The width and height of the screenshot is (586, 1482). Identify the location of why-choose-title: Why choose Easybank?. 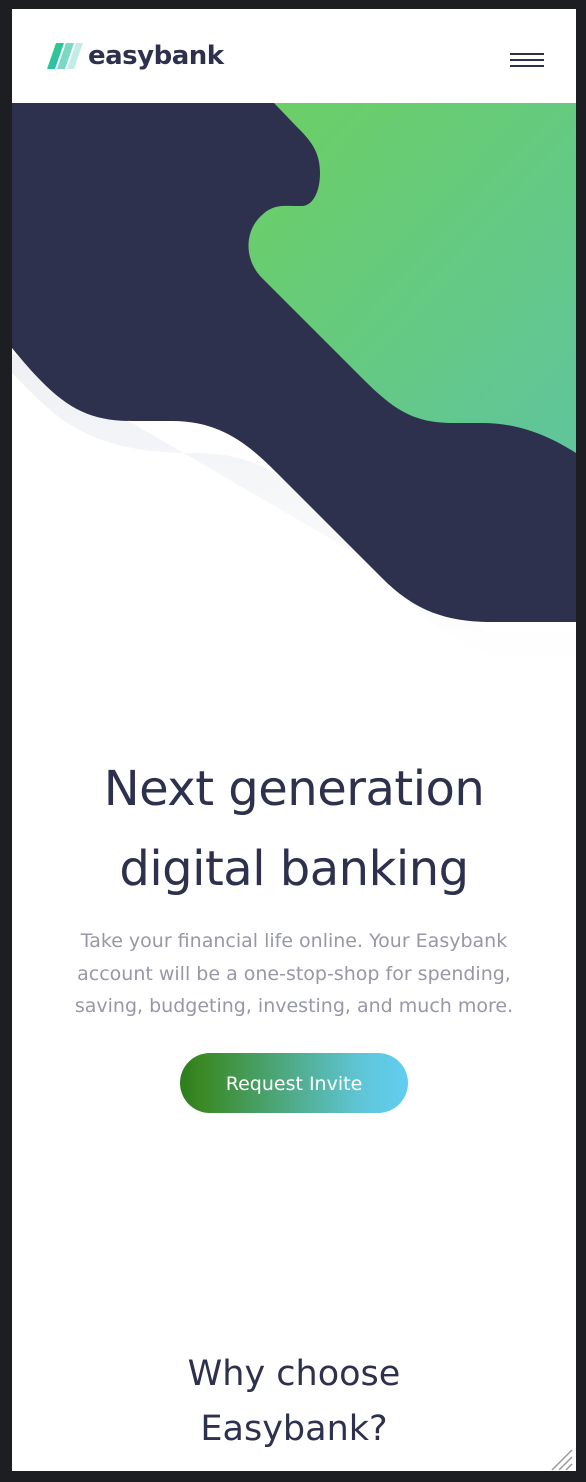
(294, 1402).